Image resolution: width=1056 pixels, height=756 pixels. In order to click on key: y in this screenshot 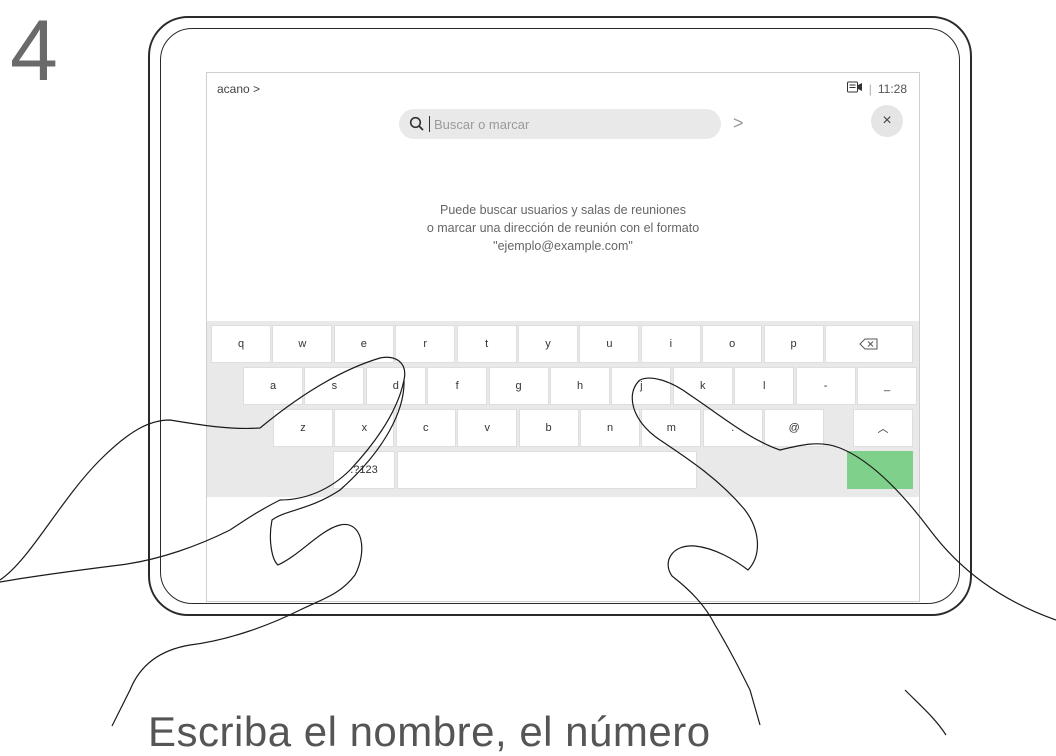, I will do `click(548, 344)`.